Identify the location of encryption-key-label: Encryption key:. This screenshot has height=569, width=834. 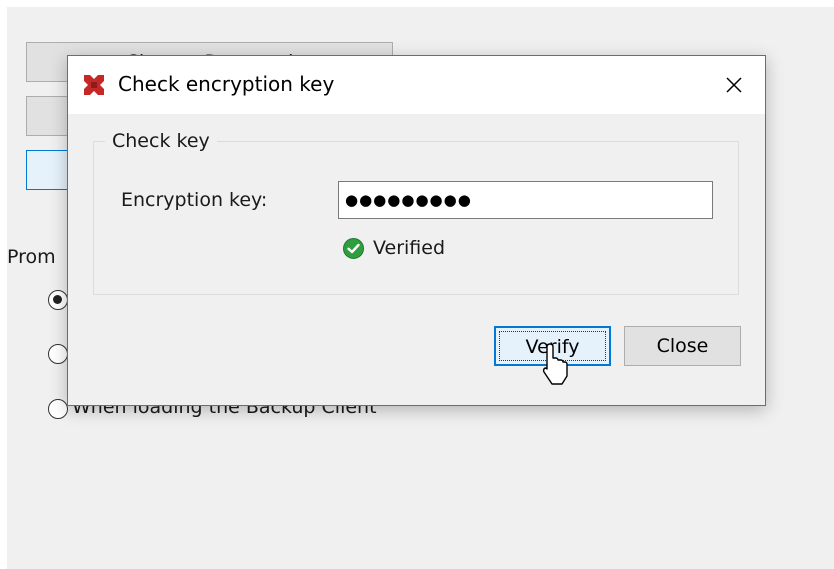
(194, 200).